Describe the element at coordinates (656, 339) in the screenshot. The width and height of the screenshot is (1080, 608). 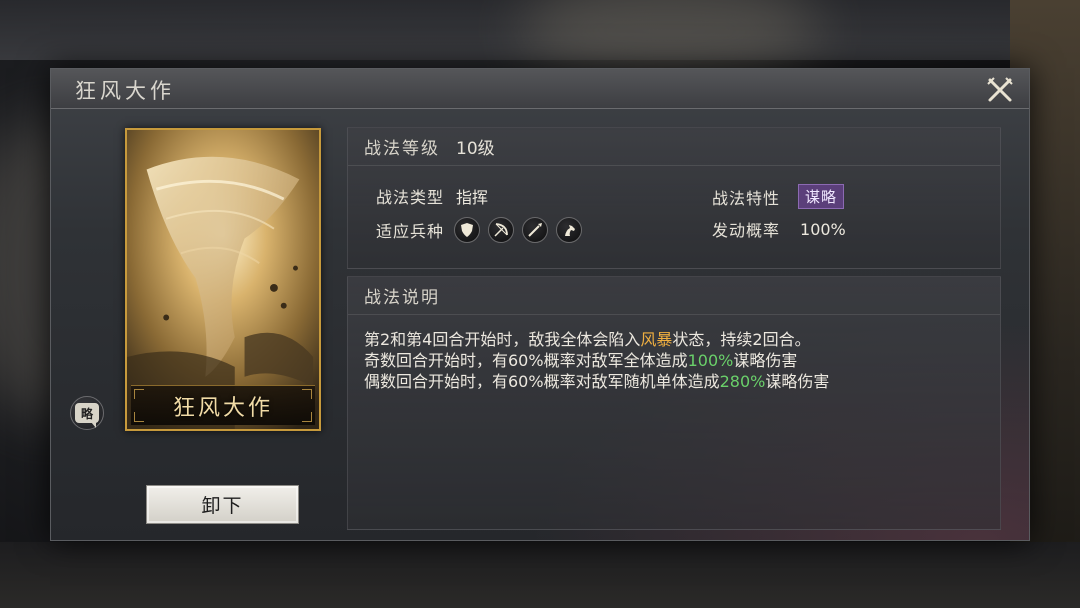
I see `status-keyword: 风暴` at that location.